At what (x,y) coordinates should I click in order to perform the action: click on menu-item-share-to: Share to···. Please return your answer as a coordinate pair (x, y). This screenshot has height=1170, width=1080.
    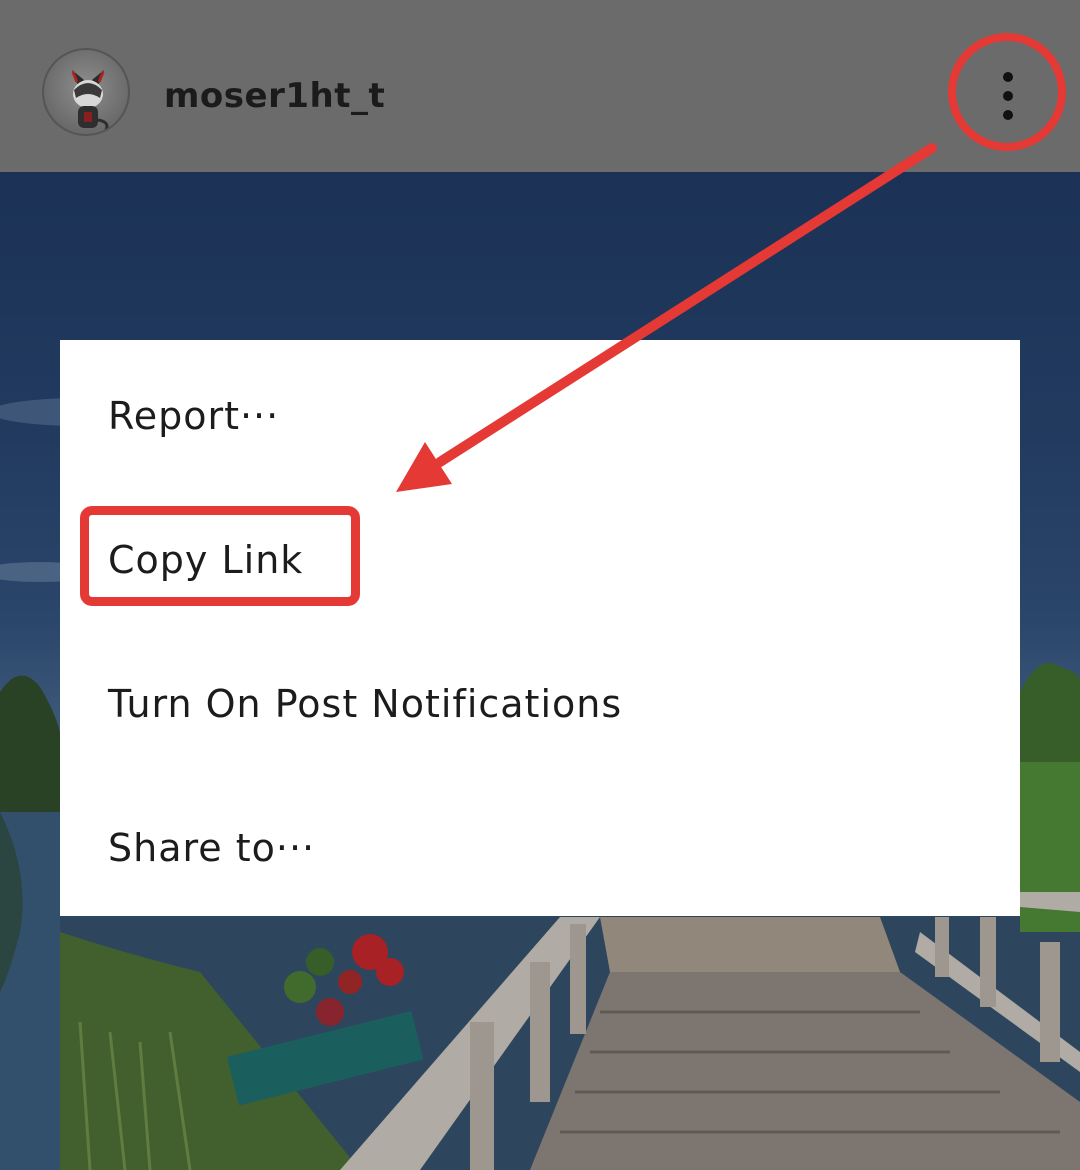
    Looking at the image, I should click on (540, 848).